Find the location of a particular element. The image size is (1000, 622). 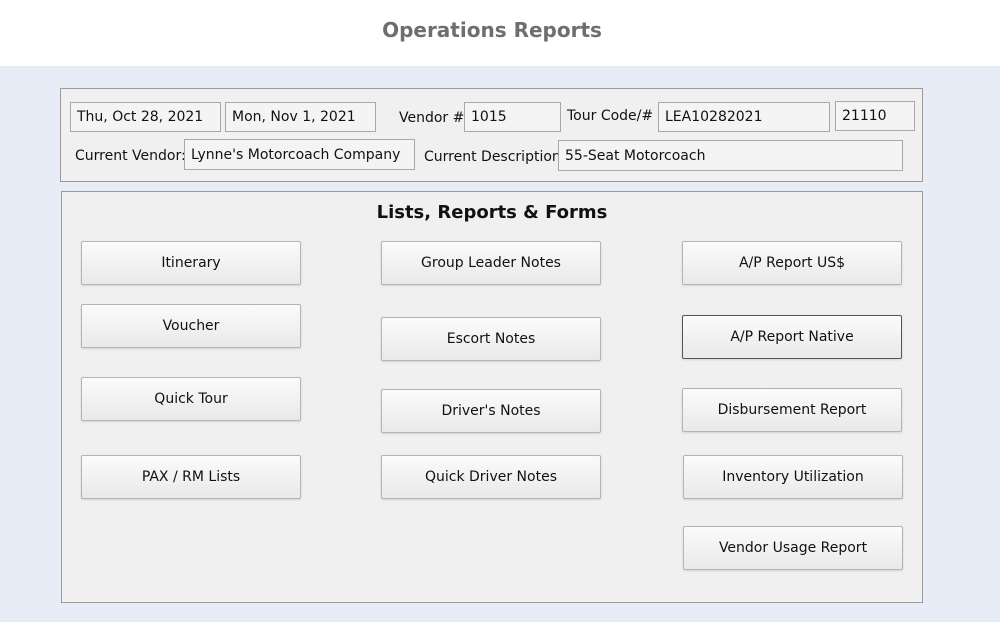

page-title: Operations Reports is located at coordinates (492, 30).